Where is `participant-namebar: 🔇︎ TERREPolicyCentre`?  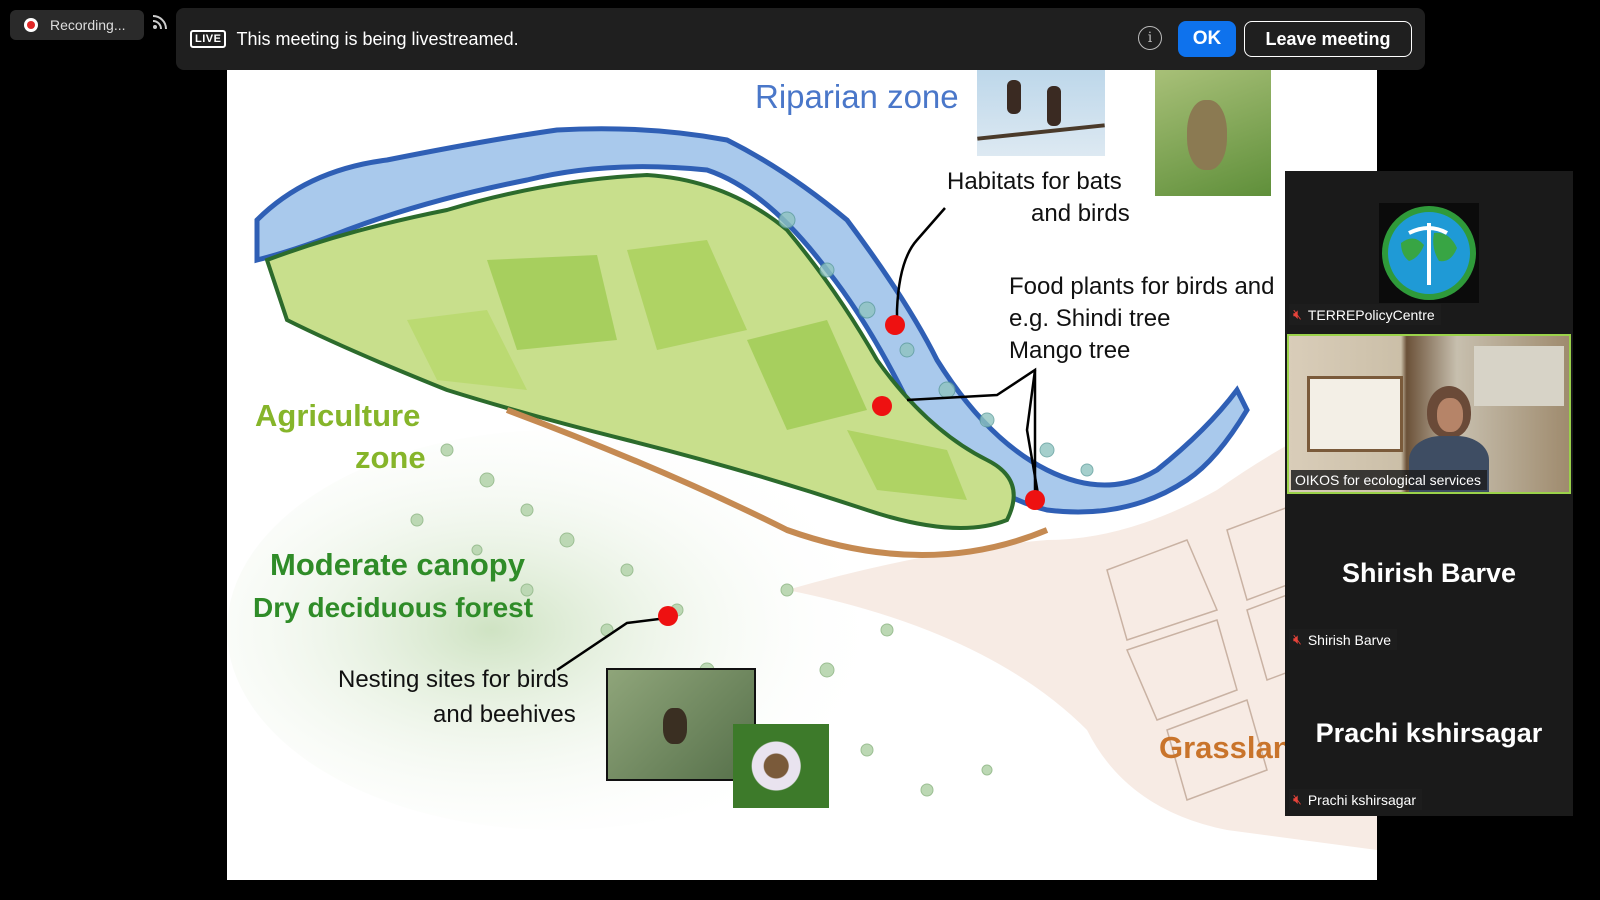
participant-namebar: 🔇︎ TERREPolicyCentre is located at coordinates (1365, 314).